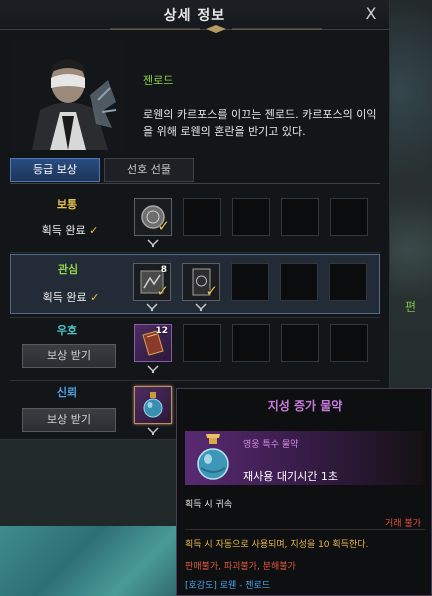 The height and width of the screenshot is (596, 432). I want to click on npc-portrait, so click(68, 95).